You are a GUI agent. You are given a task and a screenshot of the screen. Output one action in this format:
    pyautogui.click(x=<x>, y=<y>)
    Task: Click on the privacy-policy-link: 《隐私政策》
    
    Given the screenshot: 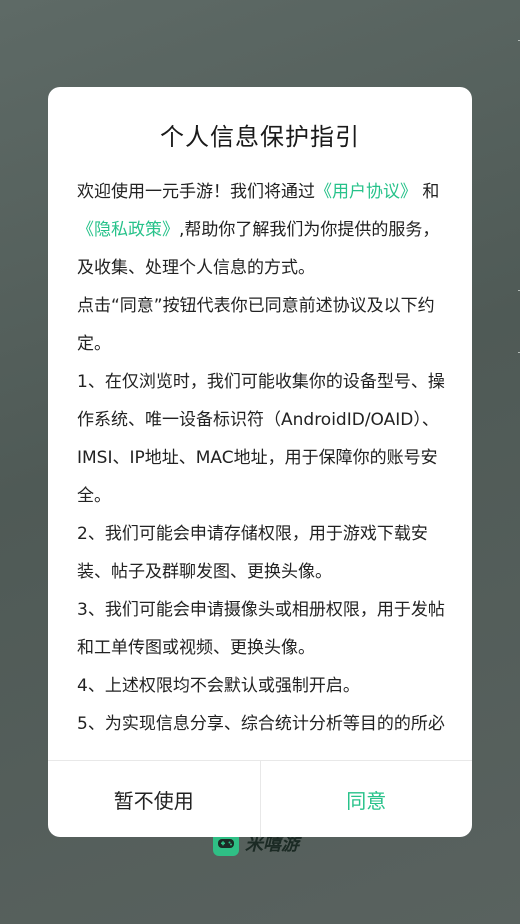 What is the action you would take?
    pyautogui.click(x=128, y=230)
    